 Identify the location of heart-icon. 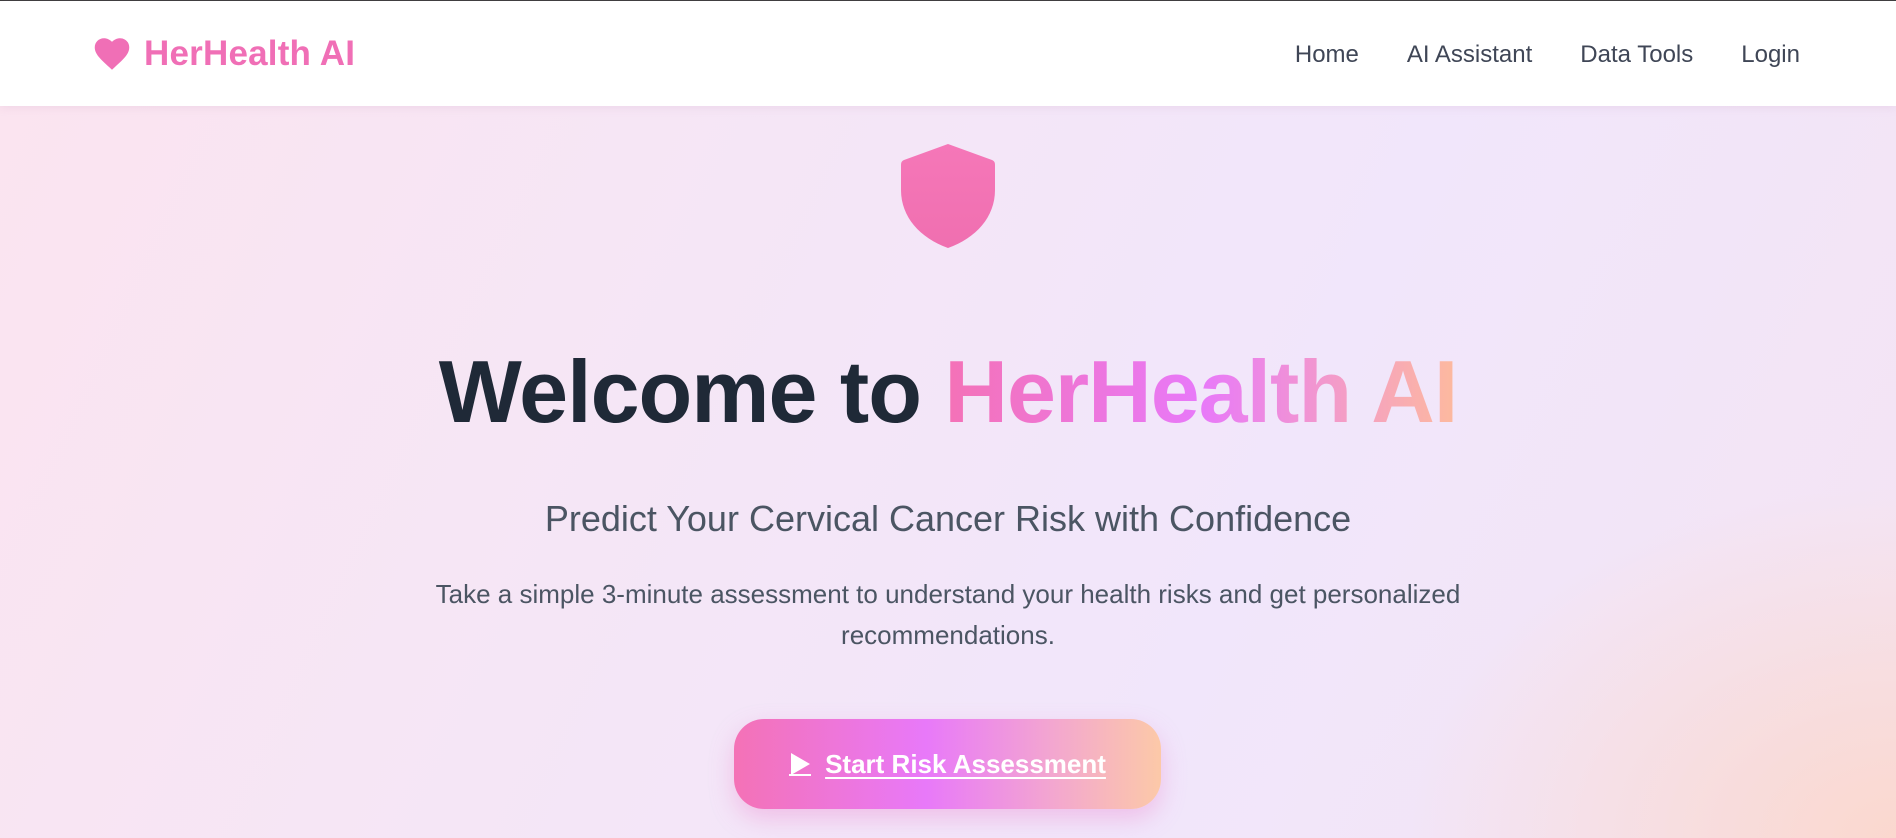
(112, 54).